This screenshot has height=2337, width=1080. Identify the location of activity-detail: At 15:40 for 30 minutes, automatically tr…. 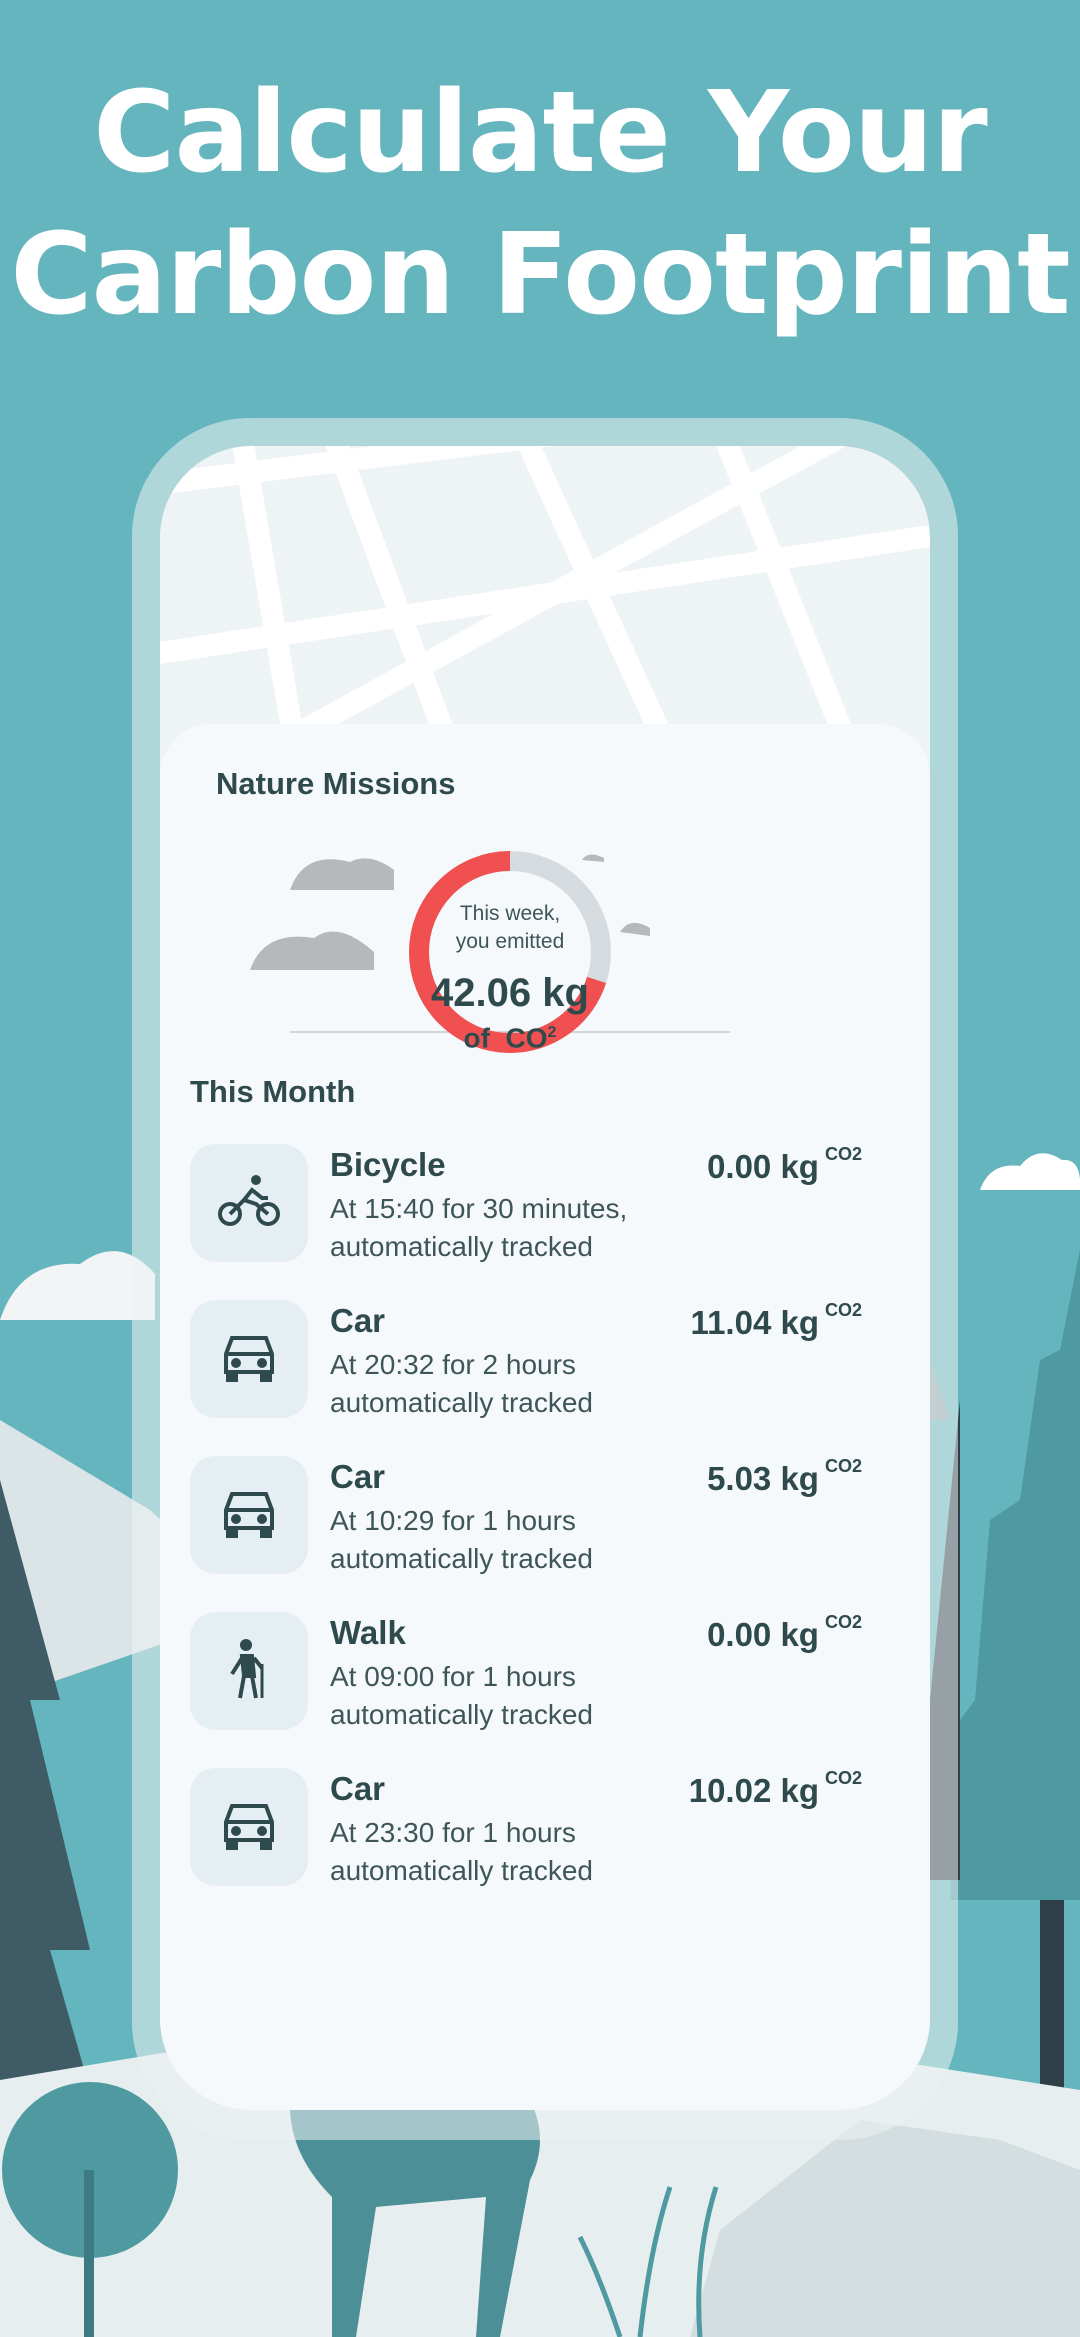
(510, 1228).